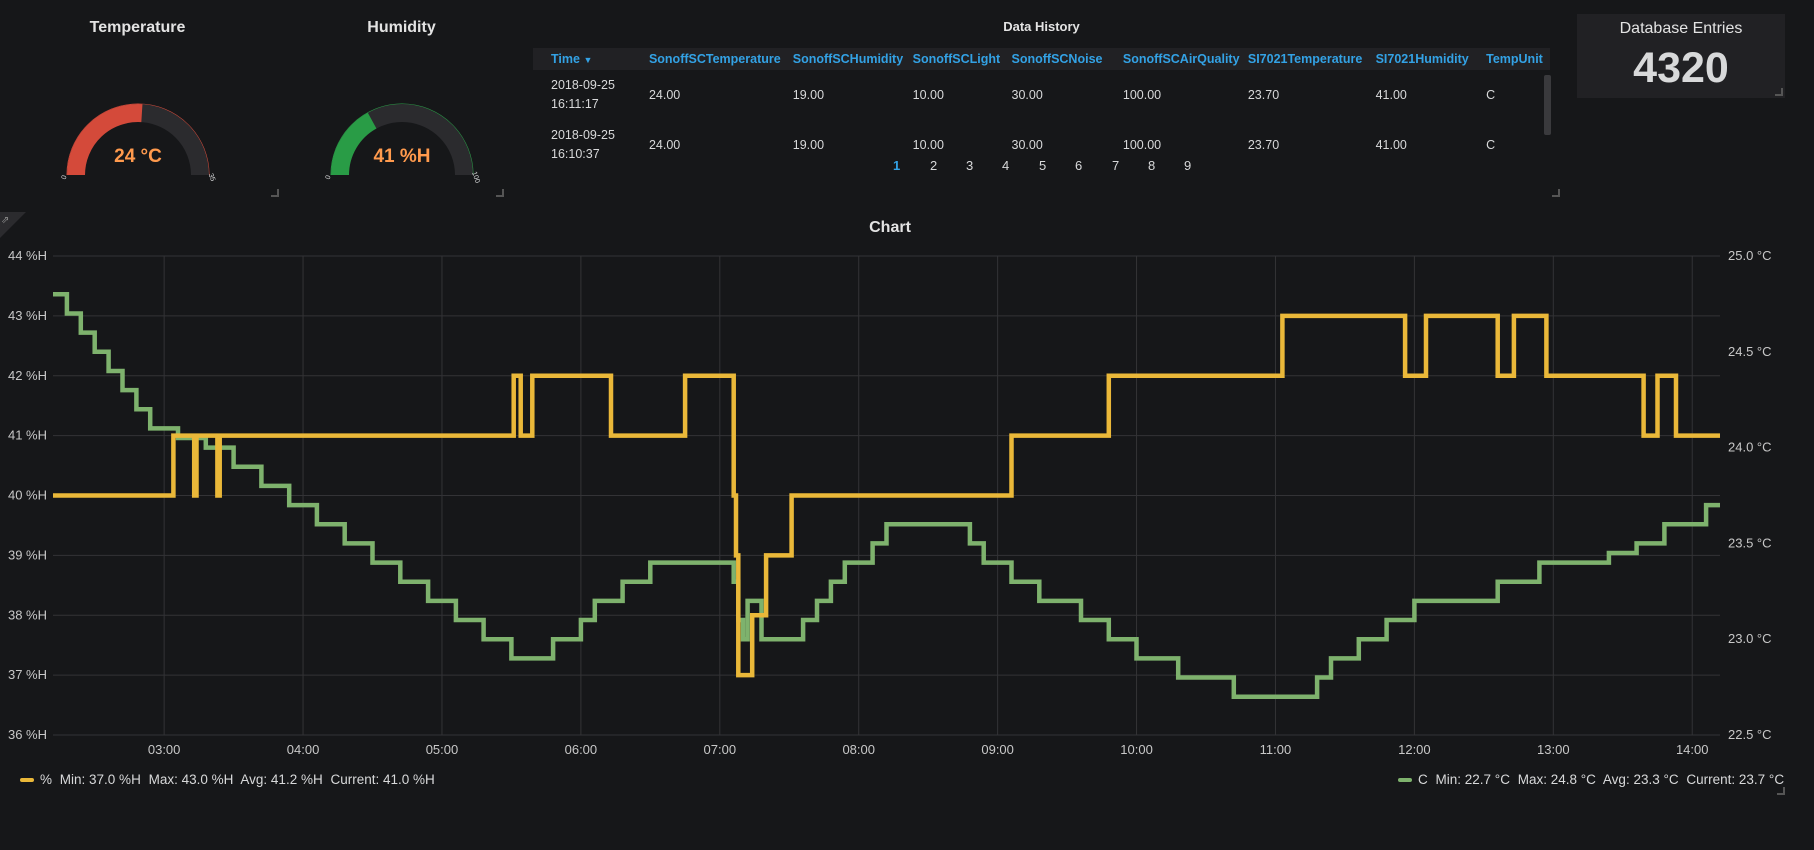 The width and height of the screenshot is (1814, 850). I want to click on x-tick-label: 13:00, so click(1553, 749).